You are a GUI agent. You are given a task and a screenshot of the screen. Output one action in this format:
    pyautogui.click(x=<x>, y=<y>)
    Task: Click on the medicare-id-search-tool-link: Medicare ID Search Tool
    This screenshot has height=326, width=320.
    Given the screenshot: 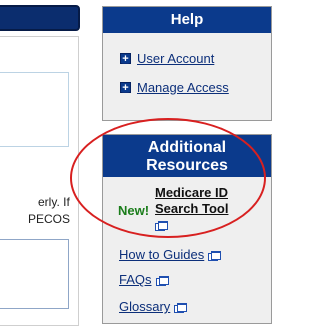 What is the action you would take?
    pyautogui.click(x=205, y=209)
    